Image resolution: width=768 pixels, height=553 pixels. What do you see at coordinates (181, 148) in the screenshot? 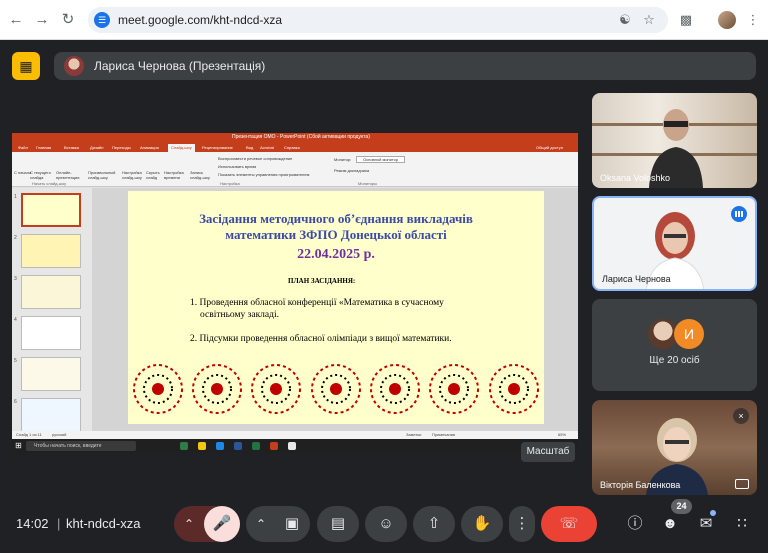
I see `pp-tab-active: Слайд-шоу` at bounding box center [181, 148].